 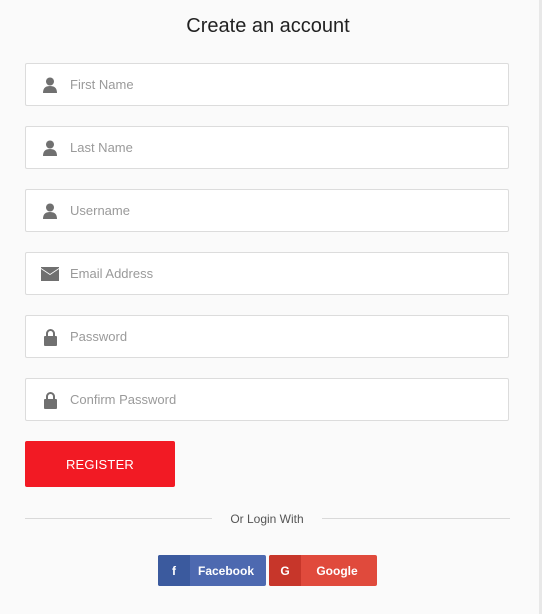 I want to click on google-login-button: G Google, so click(x=323, y=570).